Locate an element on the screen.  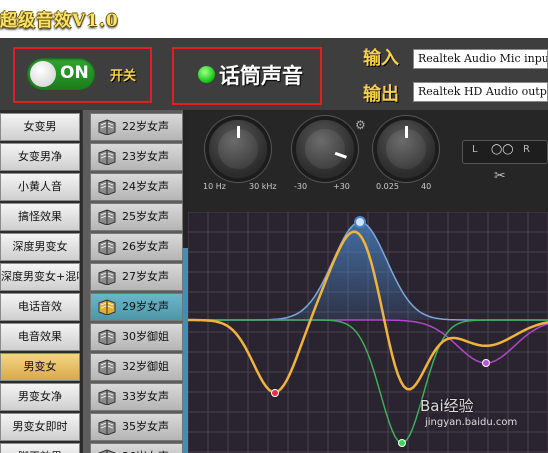
watermark-url: jingyan.baidu.com is located at coordinates (471, 422).